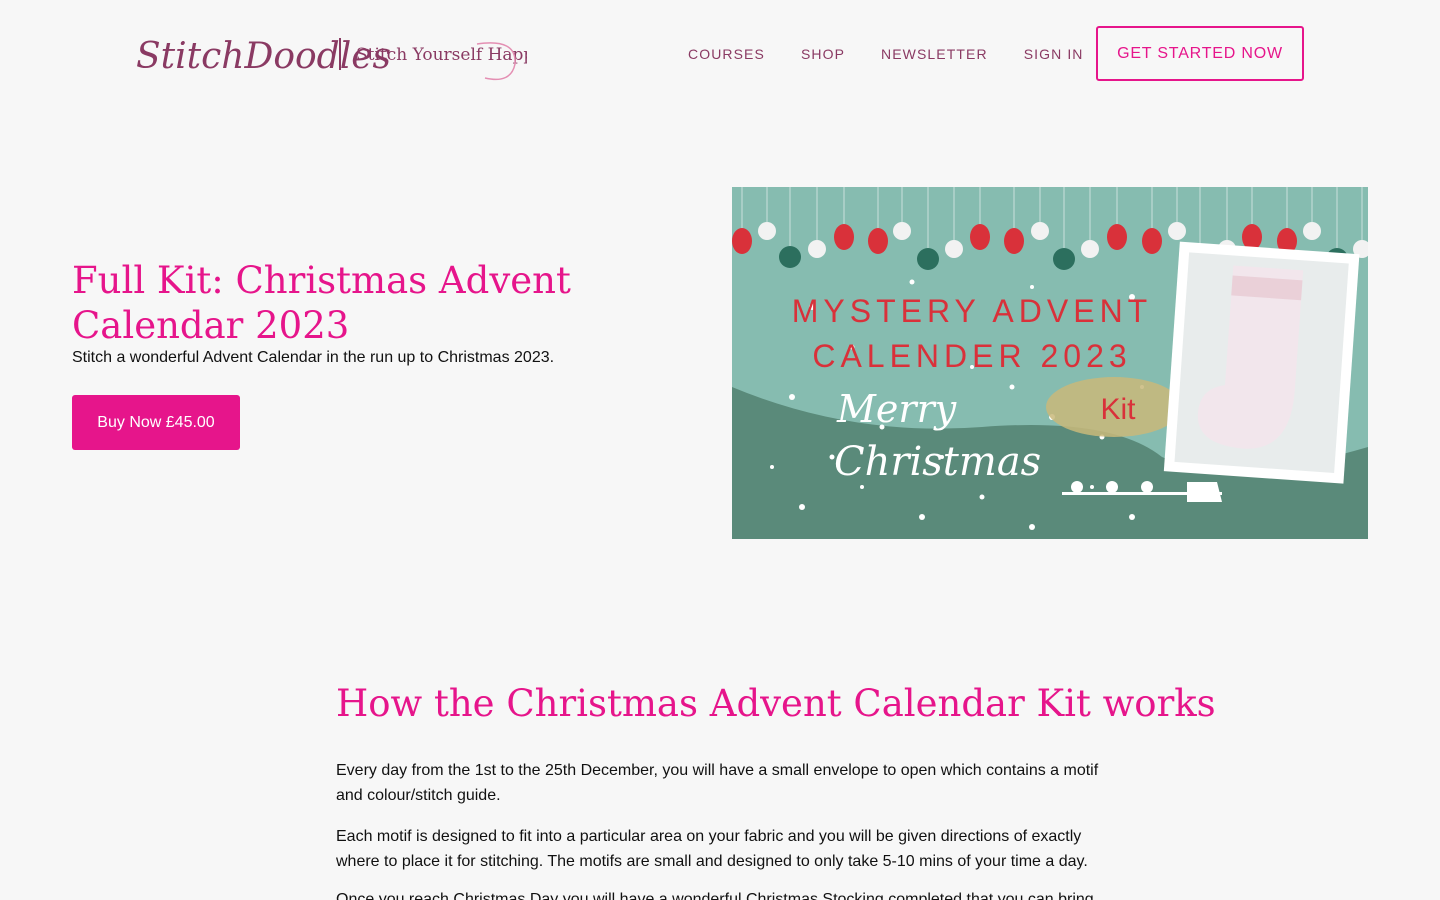 The height and width of the screenshot is (900, 1440). What do you see at coordinates (1261, 362) in the screenshot?
I see `stocking-photo` at bounding box center [1261, 362].